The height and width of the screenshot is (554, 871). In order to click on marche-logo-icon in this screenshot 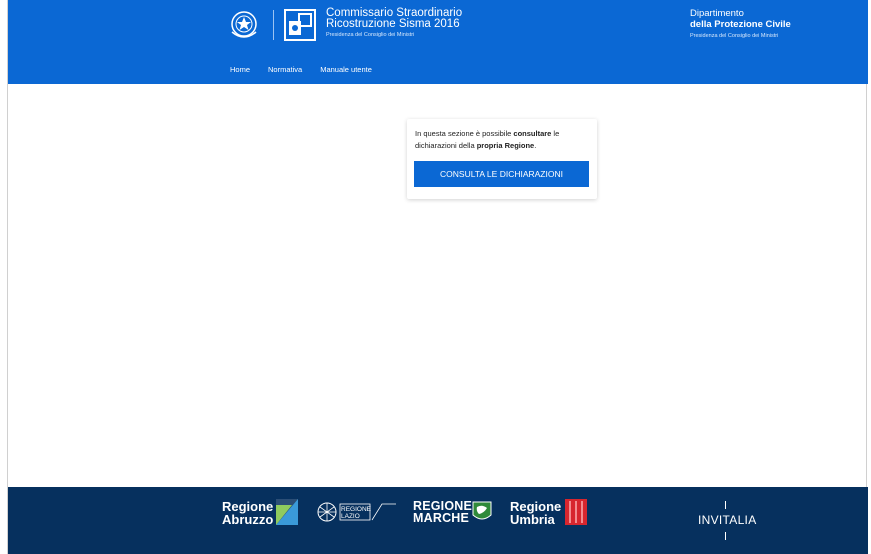, I will do `click(482, 510)`.